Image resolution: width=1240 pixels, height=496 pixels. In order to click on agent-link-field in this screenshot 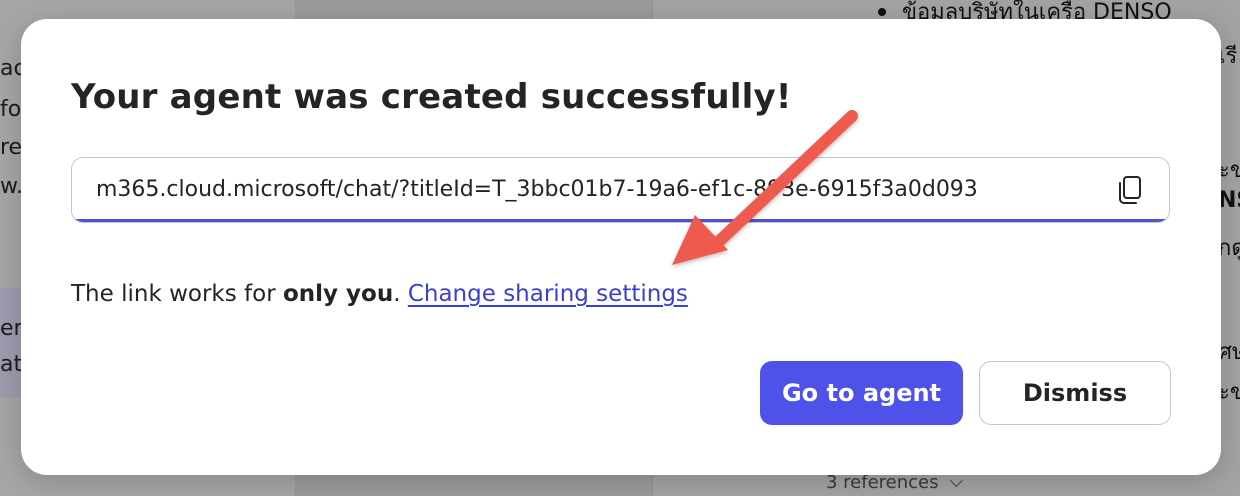, I will do `click(620, 190)`.